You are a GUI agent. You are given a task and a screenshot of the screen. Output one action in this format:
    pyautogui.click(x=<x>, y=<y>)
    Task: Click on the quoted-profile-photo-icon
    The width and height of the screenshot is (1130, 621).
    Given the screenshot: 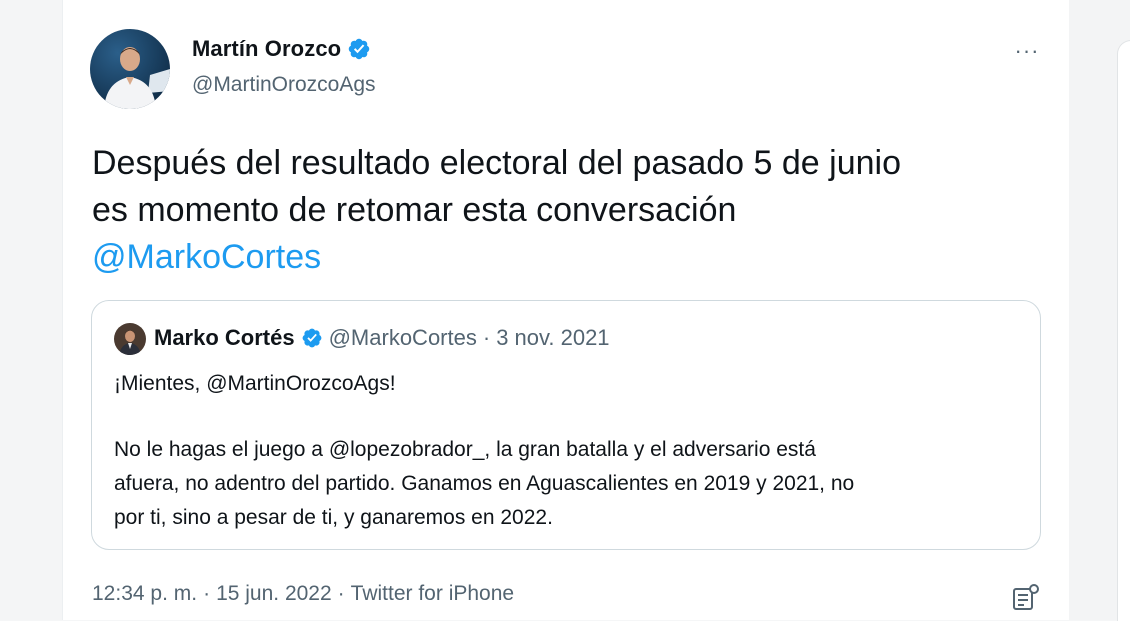 What is the action you would take?
    pyautogui.click(x=130, y=339)
    